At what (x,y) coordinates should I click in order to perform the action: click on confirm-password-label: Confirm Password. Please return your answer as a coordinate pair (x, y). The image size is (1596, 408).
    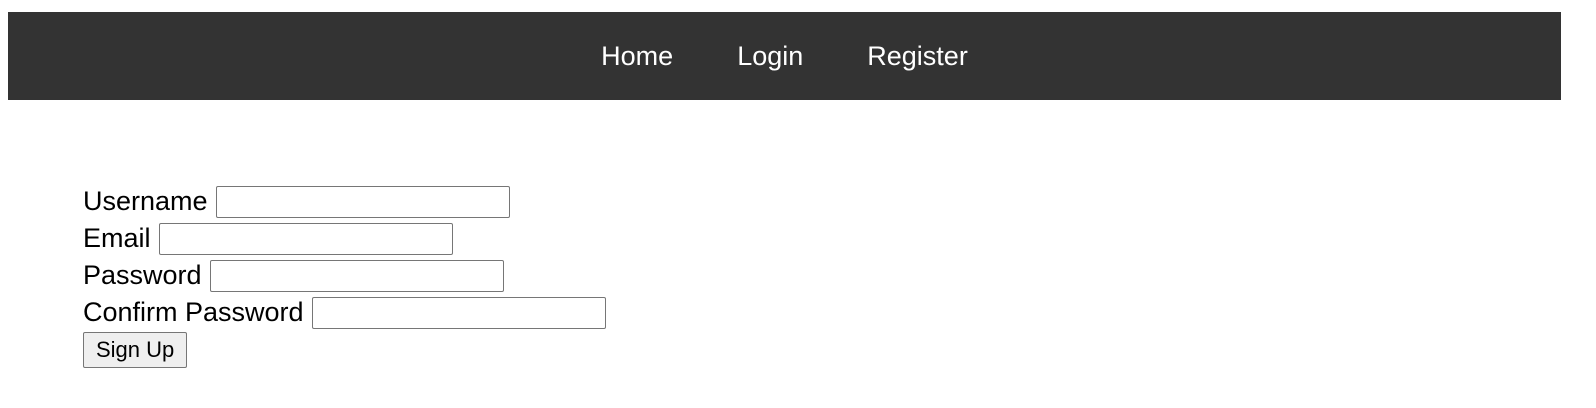
    Looking at the image, I should click on (193, 312).